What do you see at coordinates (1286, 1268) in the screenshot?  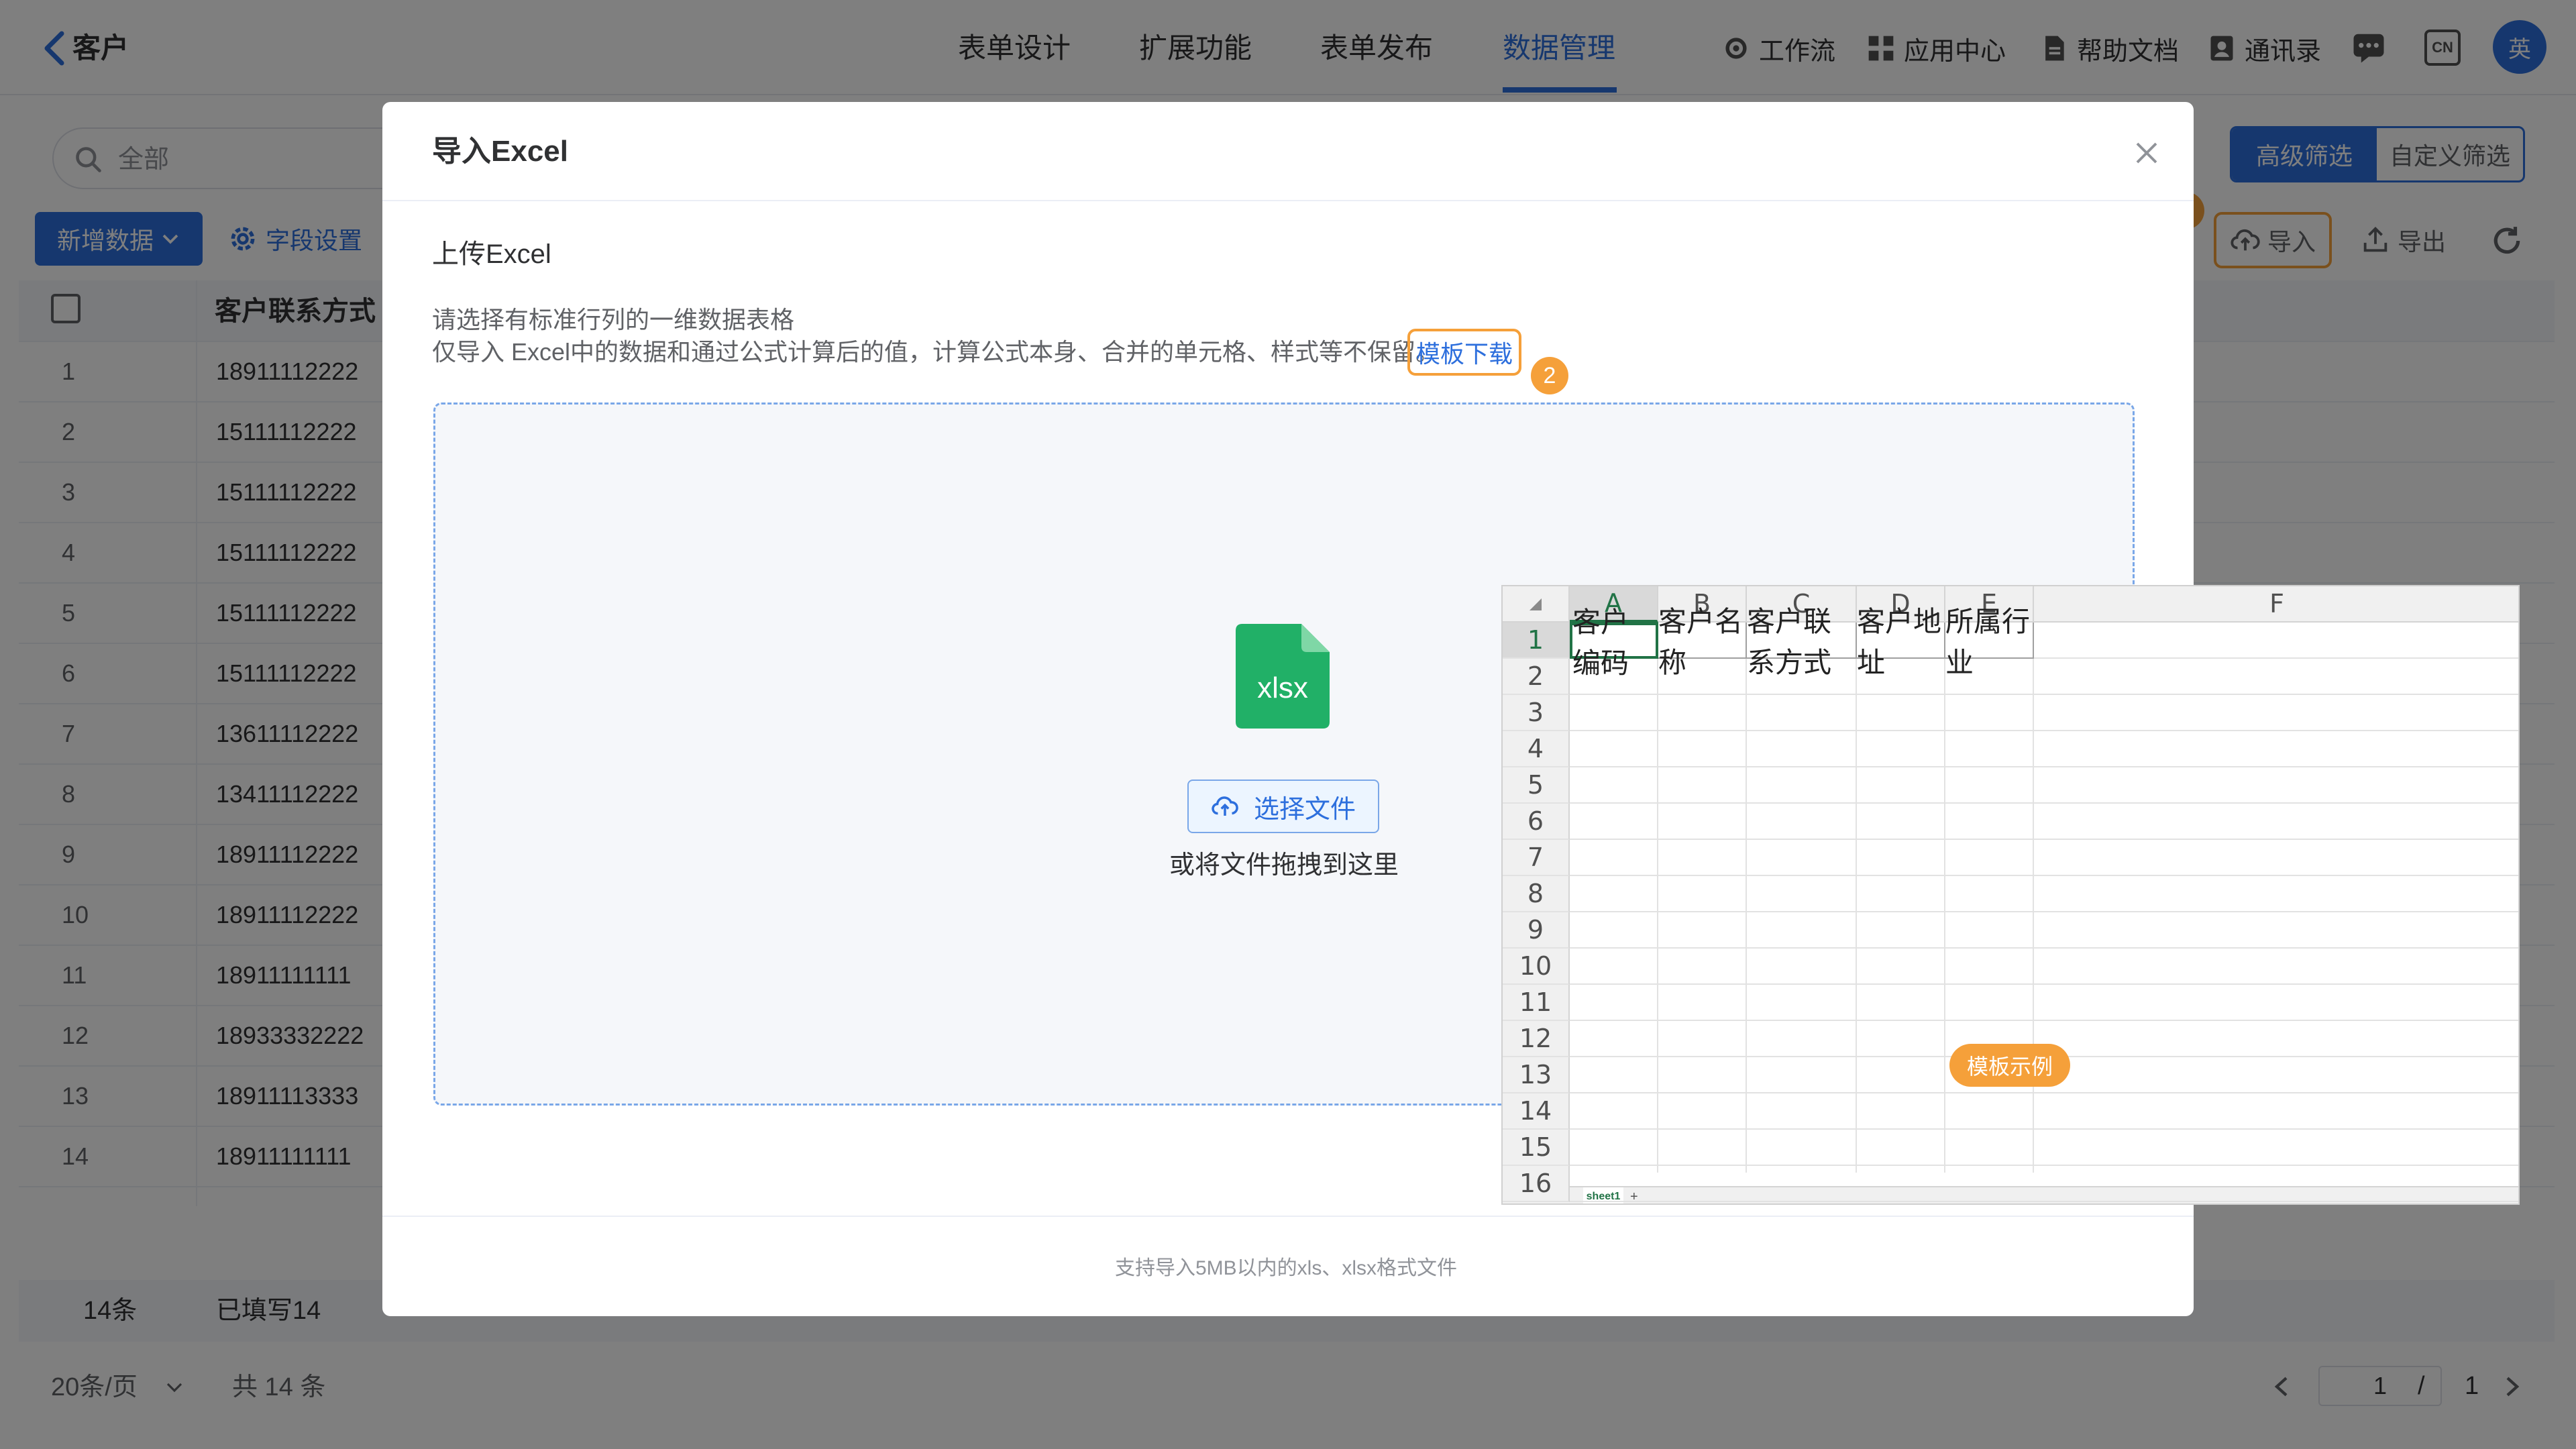 I see `supported-format-note: 支持导入5MB以内的xls、xlsx格式文件` at bounding box center [1286, 1268].